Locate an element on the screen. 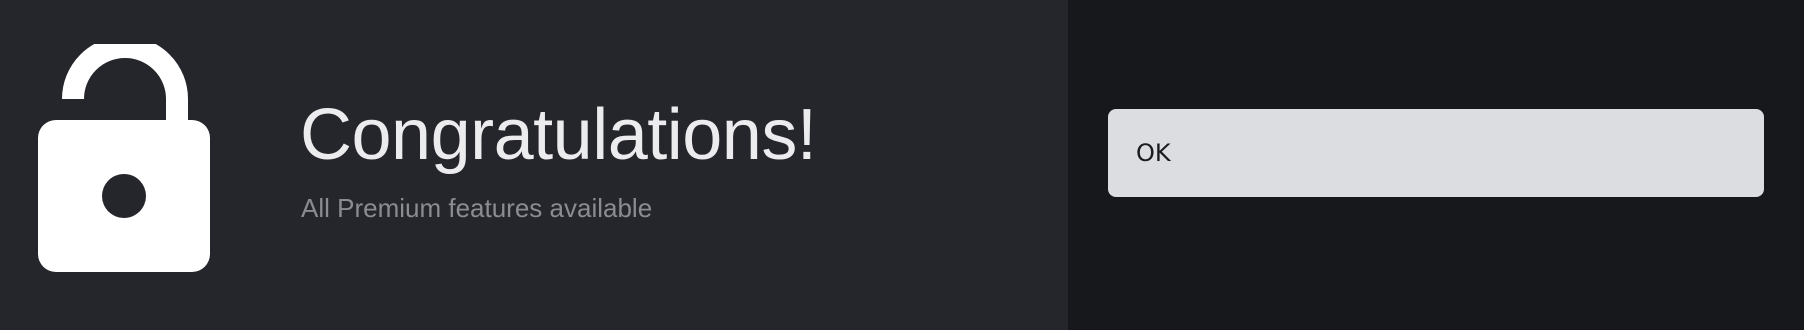 The height and width of the screenshot is (330, 1804). dialog-title: Congratulations! is located at coordinates (558, 135).